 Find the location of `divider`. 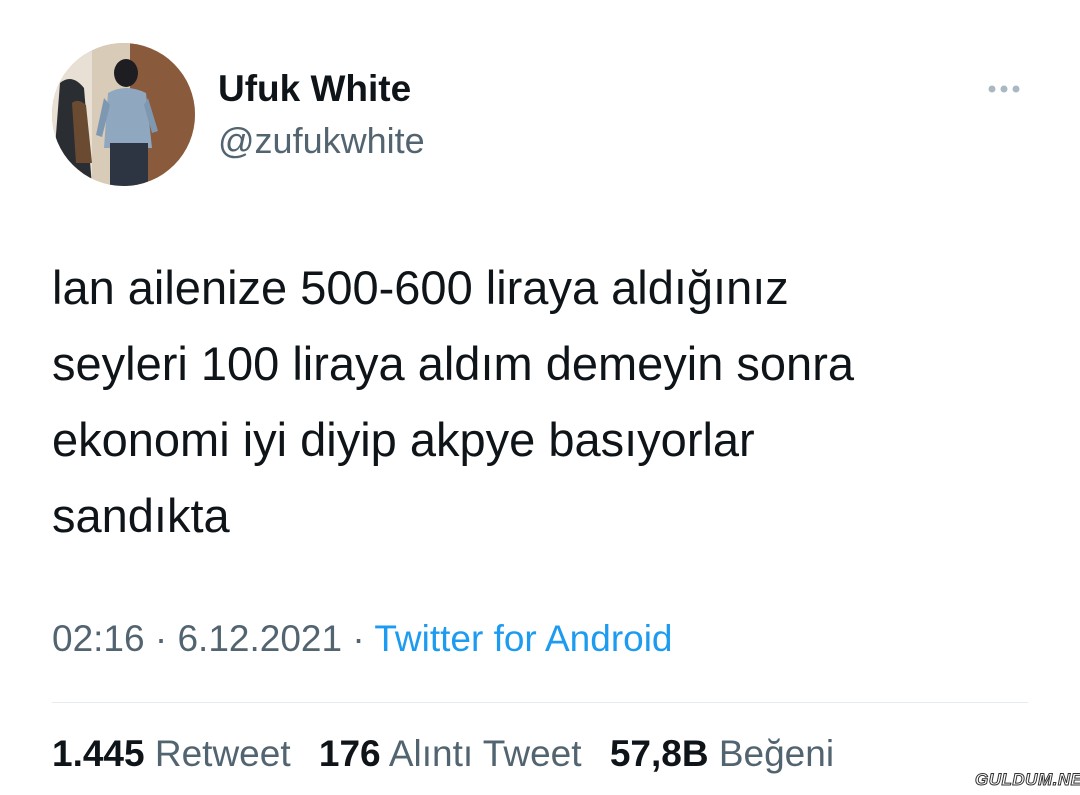

divider is located at coordinates (540, 702).